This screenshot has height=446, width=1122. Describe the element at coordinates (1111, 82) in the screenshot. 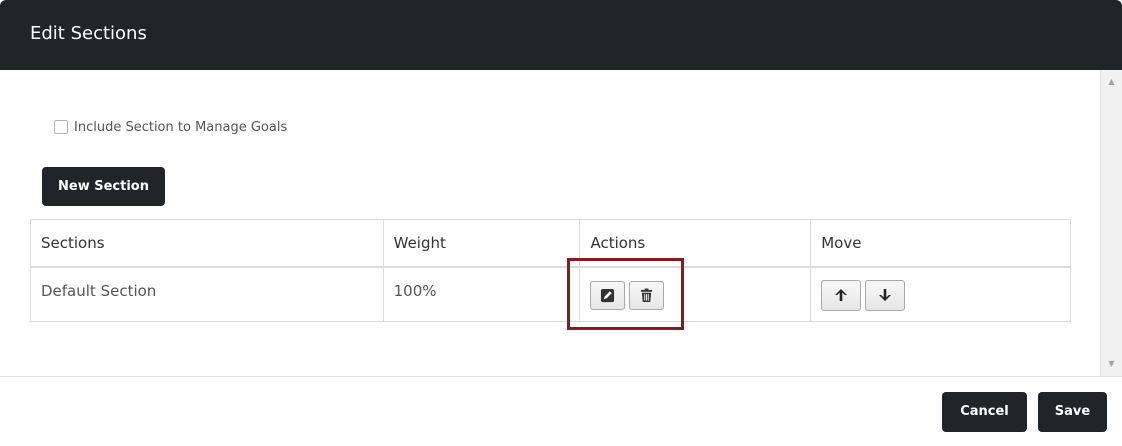

I see `scroll-up-icon: ▲` at that location.